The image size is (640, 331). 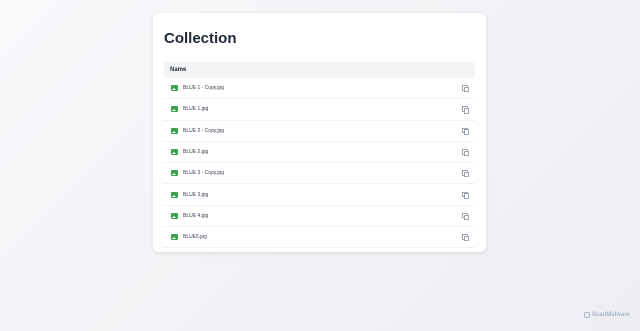 I want to click on table-row: BLUE 1.jpg, so click(x=319, y=110).